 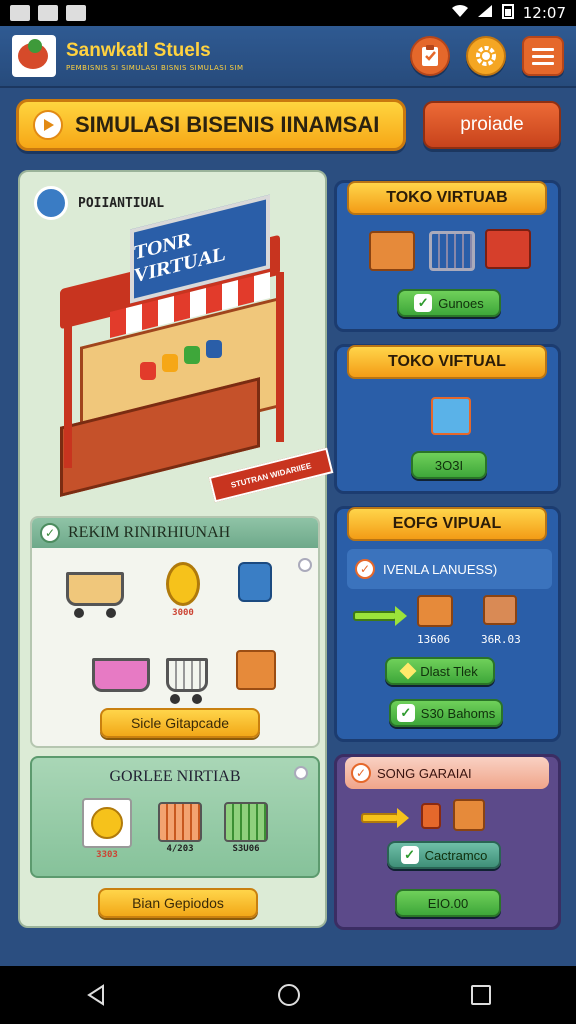 I want to click on store-item-value: 3303, so click(x=107, y=855).